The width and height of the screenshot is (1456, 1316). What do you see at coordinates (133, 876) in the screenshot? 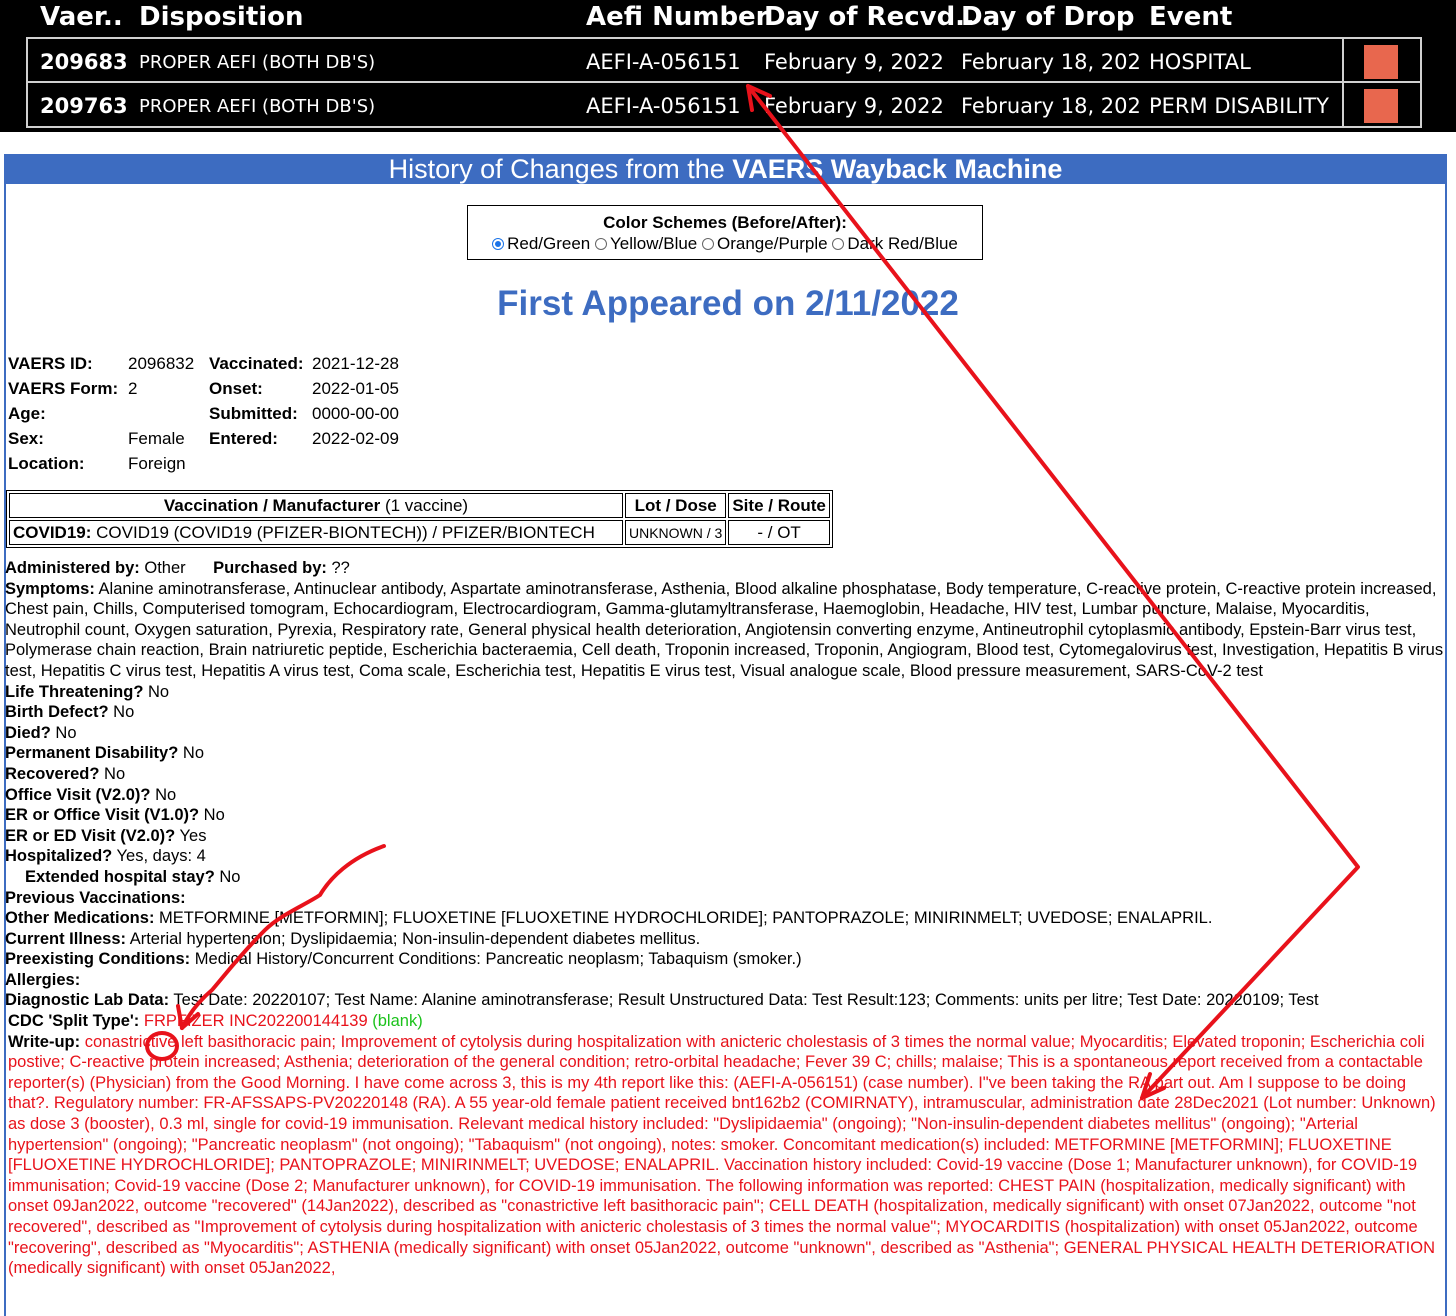
I see `extended-stay-row: Extended hospital stay? No` at bounding box center [133, 876].